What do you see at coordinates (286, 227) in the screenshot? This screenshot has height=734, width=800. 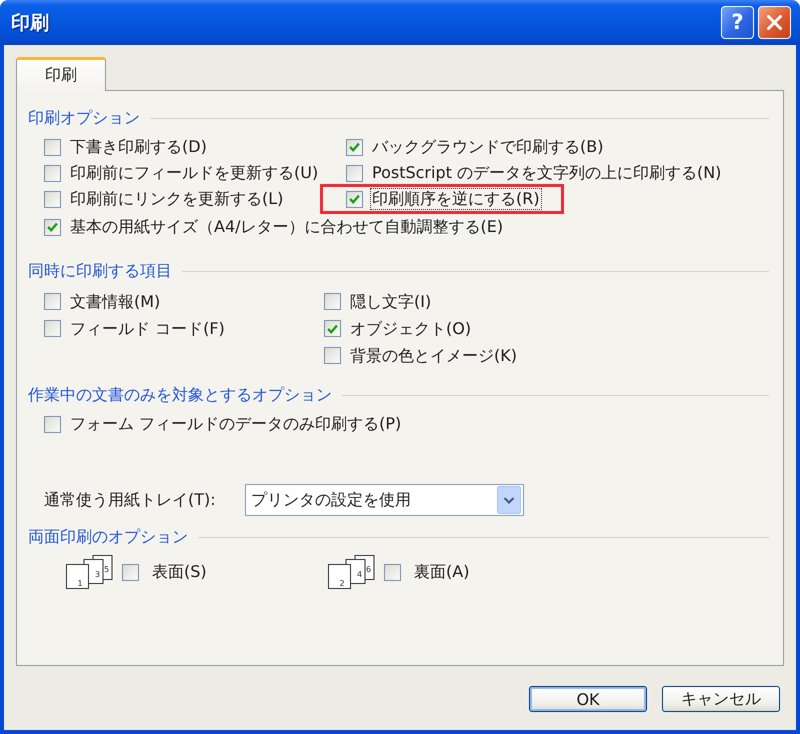 I see `checkbox-label: 基本の用紙サイズ（A4/レター）に合わせて自動調整する(E)` at bounding box center [286, 227].